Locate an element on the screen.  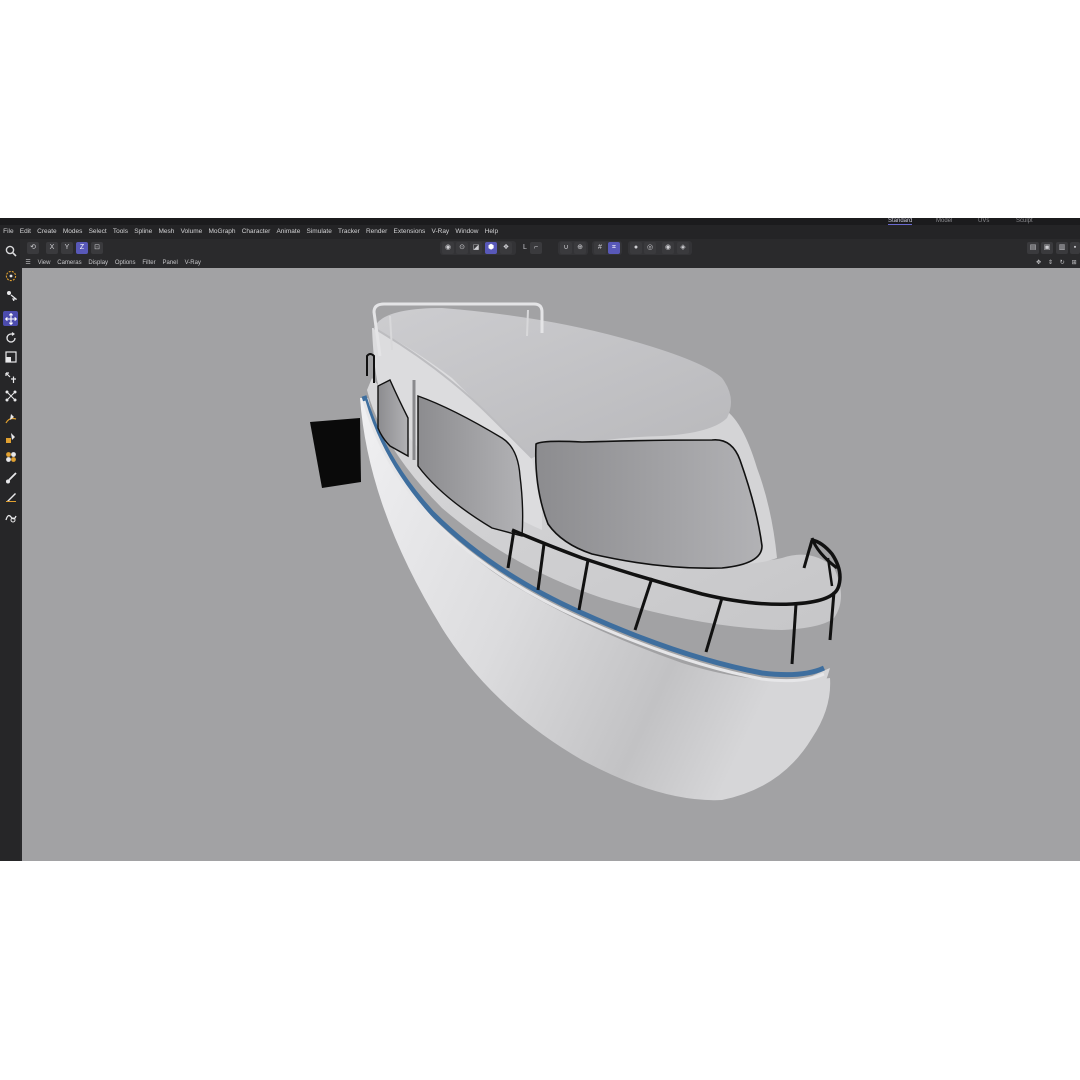
transform-icon is located at coordinates (10, 377).